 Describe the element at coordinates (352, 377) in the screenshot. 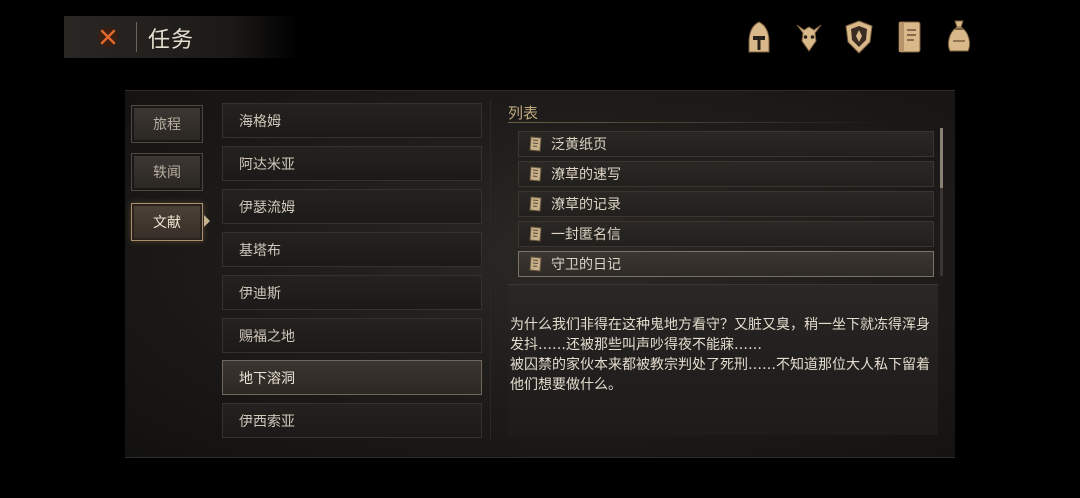

I see `location-item: 地下溶洞` at that location.